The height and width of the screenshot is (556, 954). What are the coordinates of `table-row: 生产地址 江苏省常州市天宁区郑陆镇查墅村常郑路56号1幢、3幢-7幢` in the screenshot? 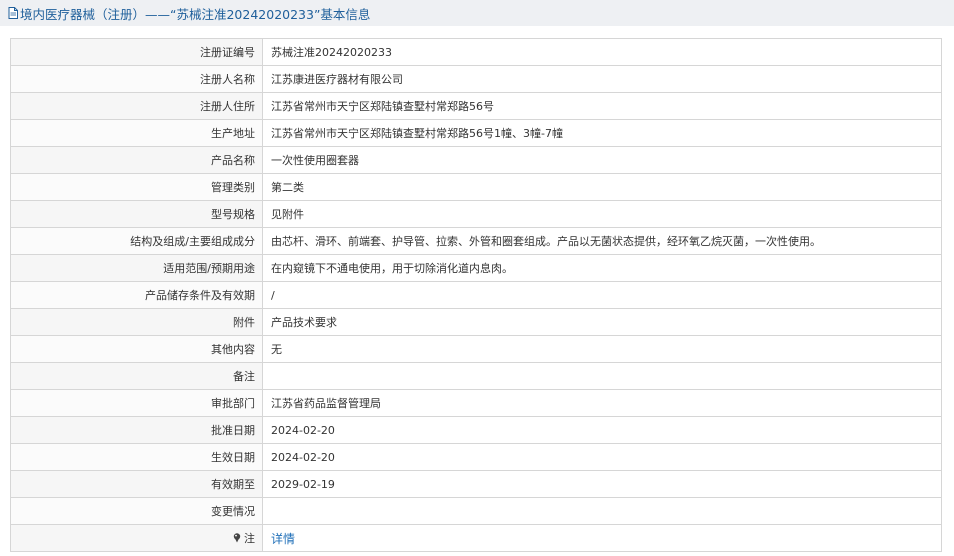 It's located at (476, 133).